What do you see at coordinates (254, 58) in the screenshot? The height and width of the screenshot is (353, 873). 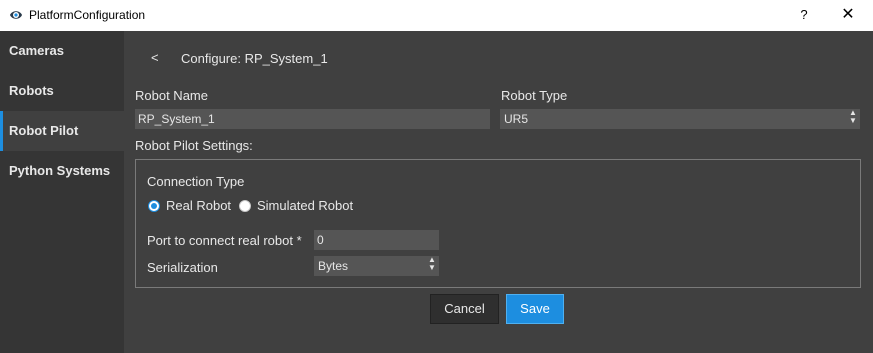 I see `page-title: Configure: RP_System_1` at bounding box center [254, 58].